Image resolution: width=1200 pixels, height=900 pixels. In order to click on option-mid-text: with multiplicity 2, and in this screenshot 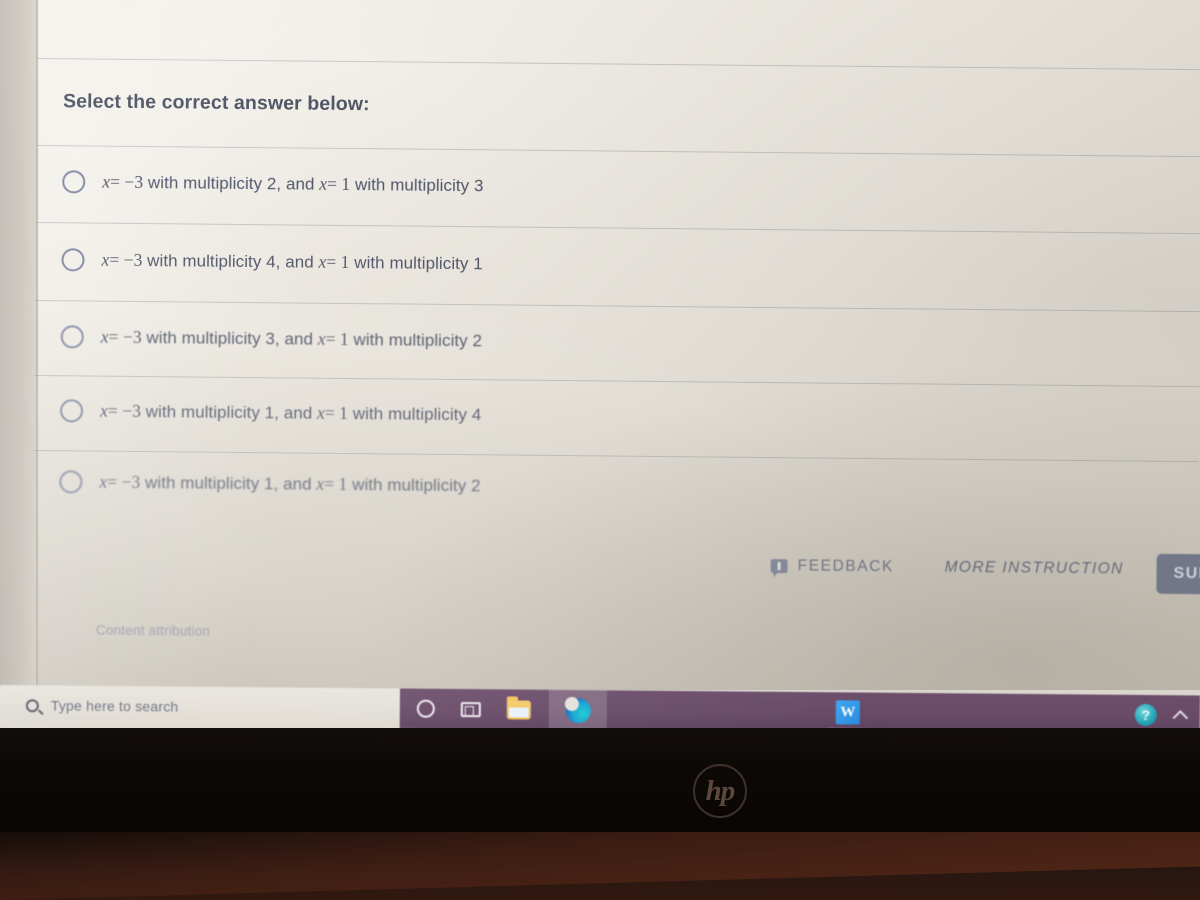, I will do `click(231, 183)`.